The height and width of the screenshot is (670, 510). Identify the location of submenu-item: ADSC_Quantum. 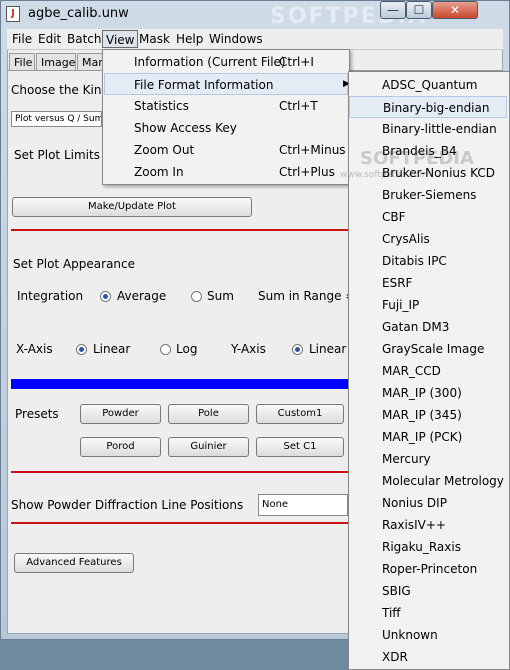
(428, 85).